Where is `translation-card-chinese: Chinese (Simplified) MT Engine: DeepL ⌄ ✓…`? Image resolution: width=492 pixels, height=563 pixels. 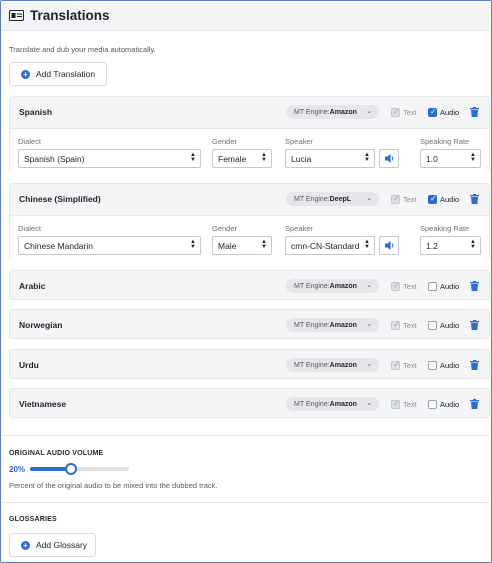
translation-card-chinese: Chinese (Simplified) MT Engine: DeepL ⌄ ✓… is located at coordinates (249, 222).